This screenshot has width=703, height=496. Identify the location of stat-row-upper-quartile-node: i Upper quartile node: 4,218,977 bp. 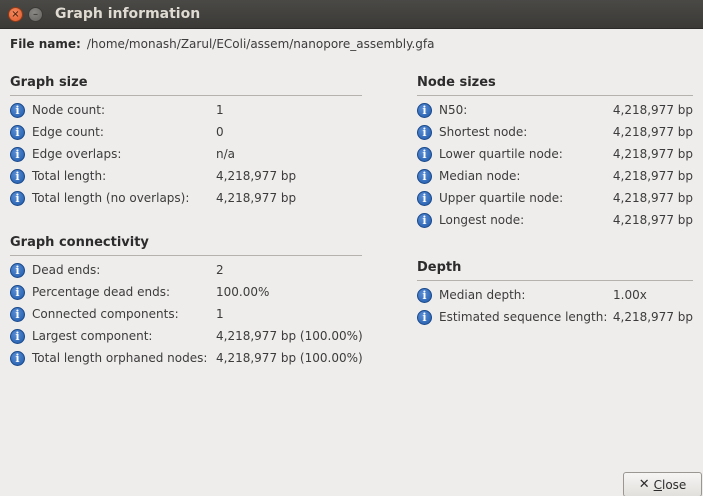
(555, 200).